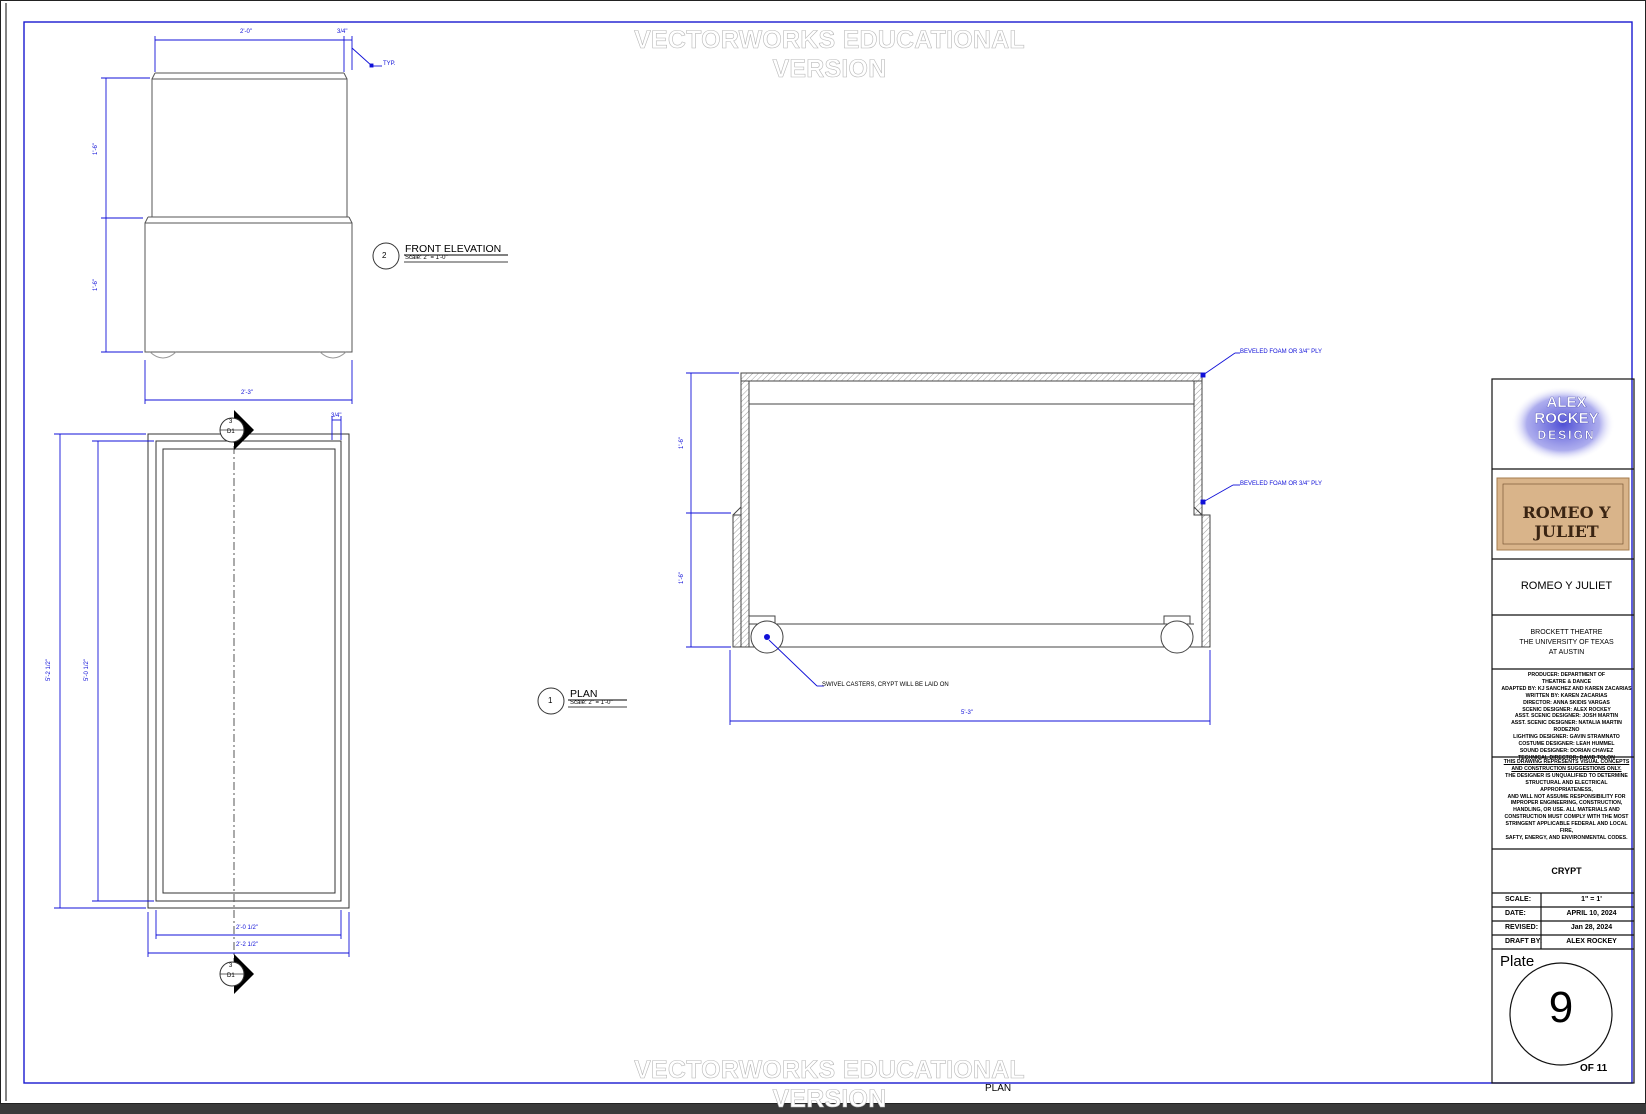 Image resolution: width=1646 pixels, height=1114 pixels. I want to click on logo-line-2: ROCKEY, so click(1566, 418).